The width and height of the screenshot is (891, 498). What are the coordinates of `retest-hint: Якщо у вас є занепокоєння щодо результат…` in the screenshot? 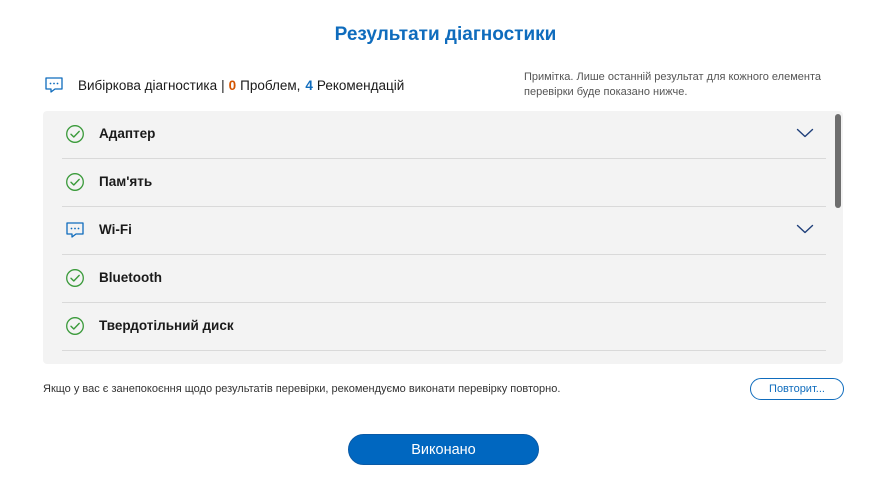 It's located at (302, 389).